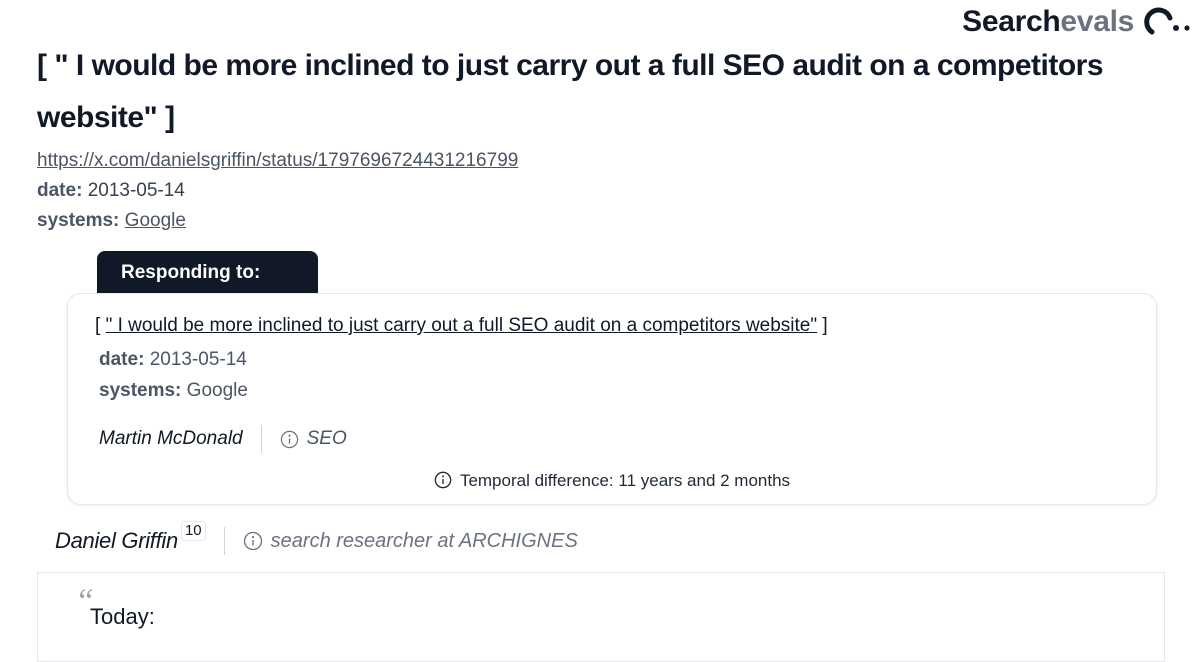 This screenshot has width=1200, height=662. I want to click on responding-meta: date: 2013-05-14 systems: Google, so click(173, 375).